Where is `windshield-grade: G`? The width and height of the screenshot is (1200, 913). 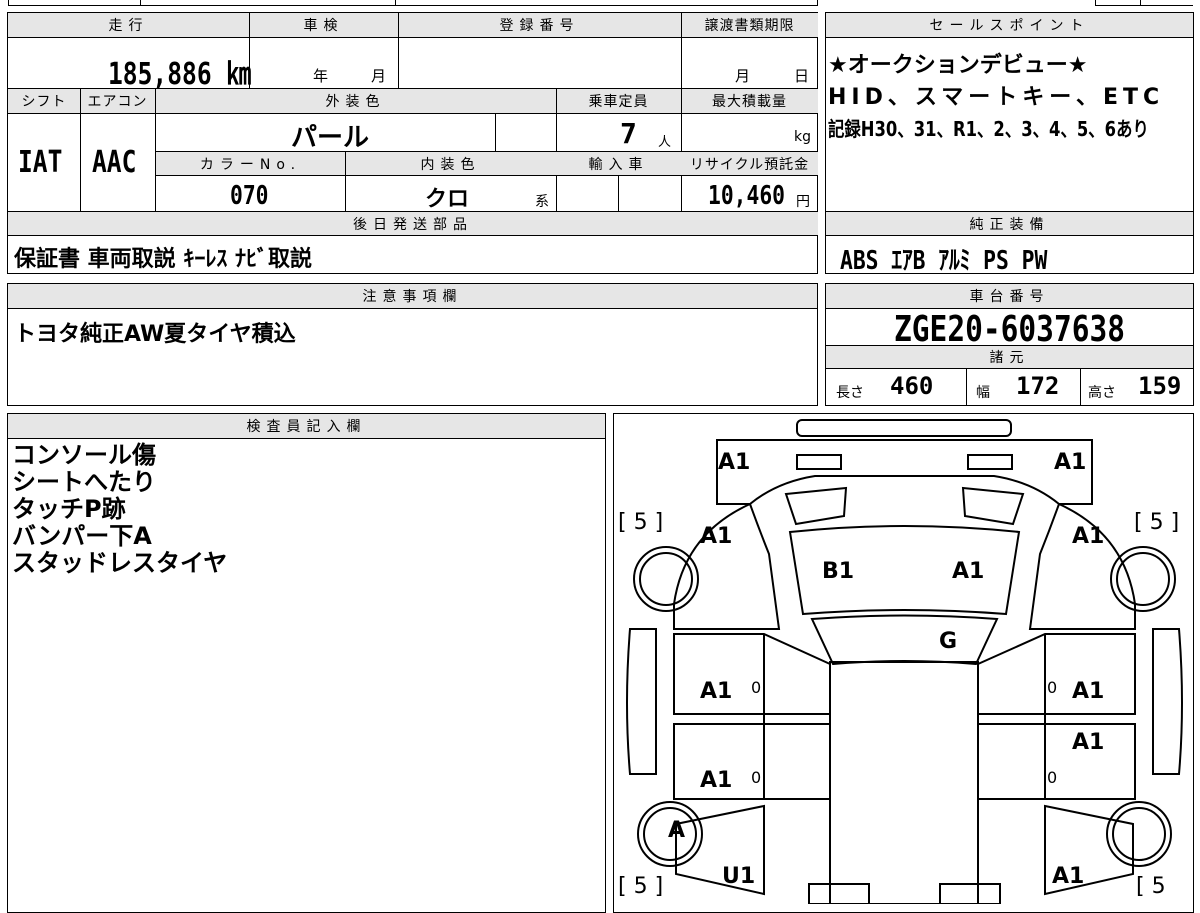 windshield-grade: G is located at coordinates (948, 641).